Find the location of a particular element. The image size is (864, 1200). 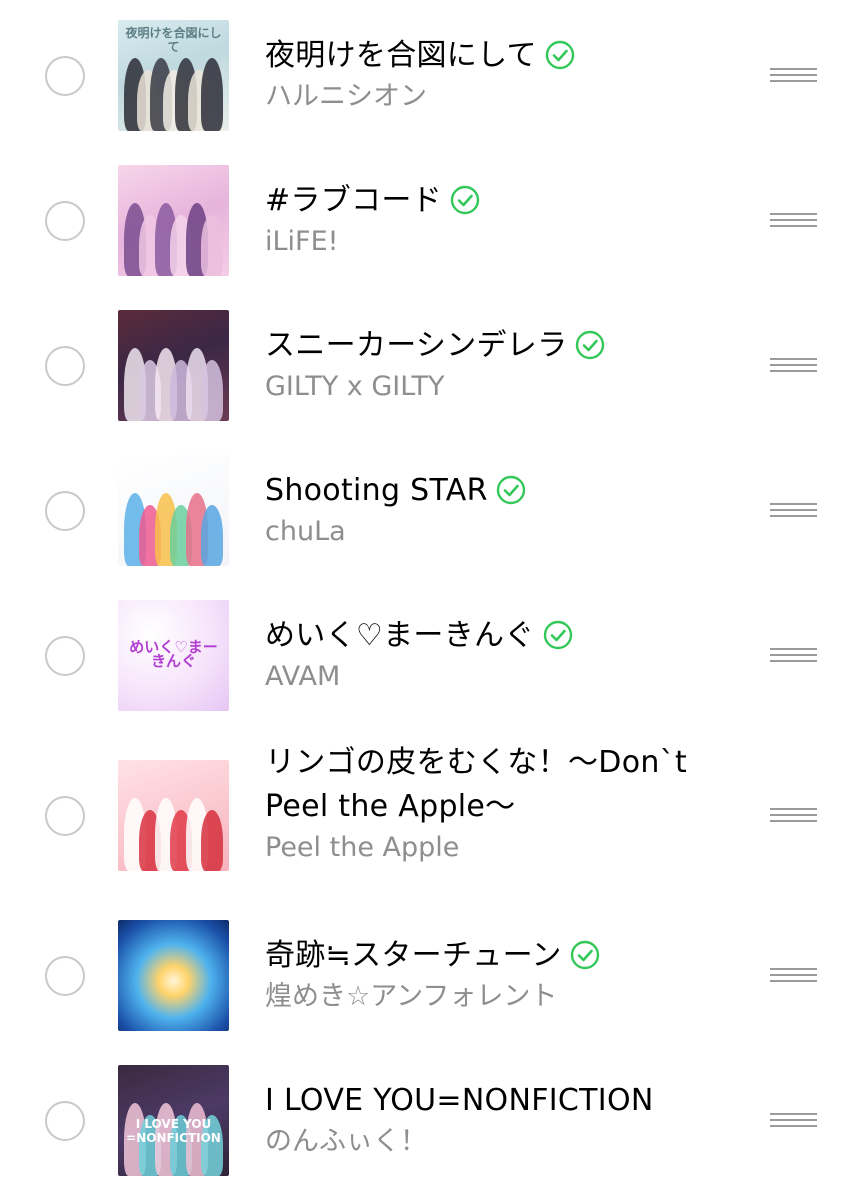

song-row: Shooting STAR chuLa is located at coordinates (432, 510).